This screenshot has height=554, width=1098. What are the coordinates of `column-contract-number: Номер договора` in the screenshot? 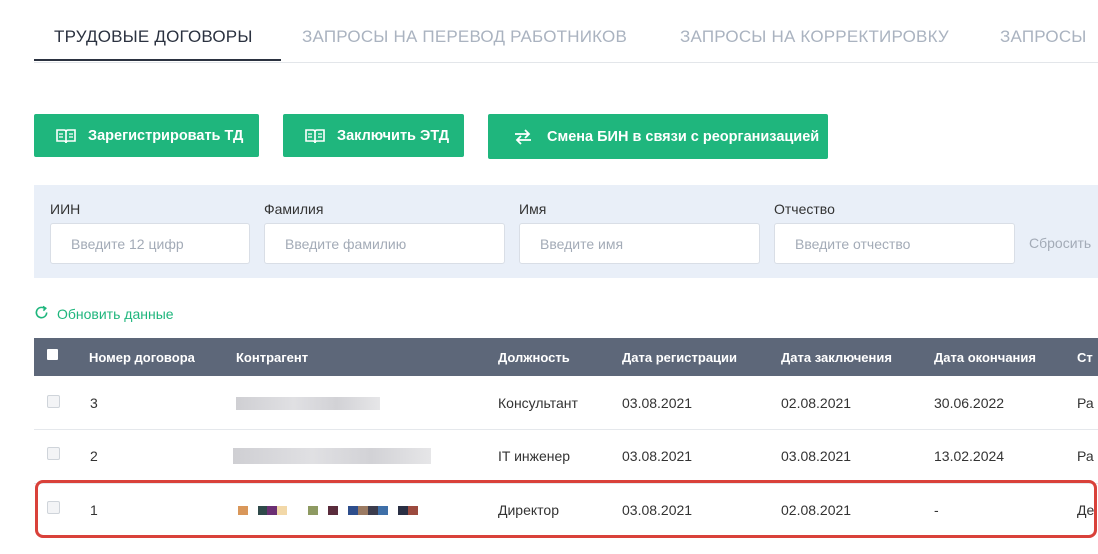 It's located at (142, 357).